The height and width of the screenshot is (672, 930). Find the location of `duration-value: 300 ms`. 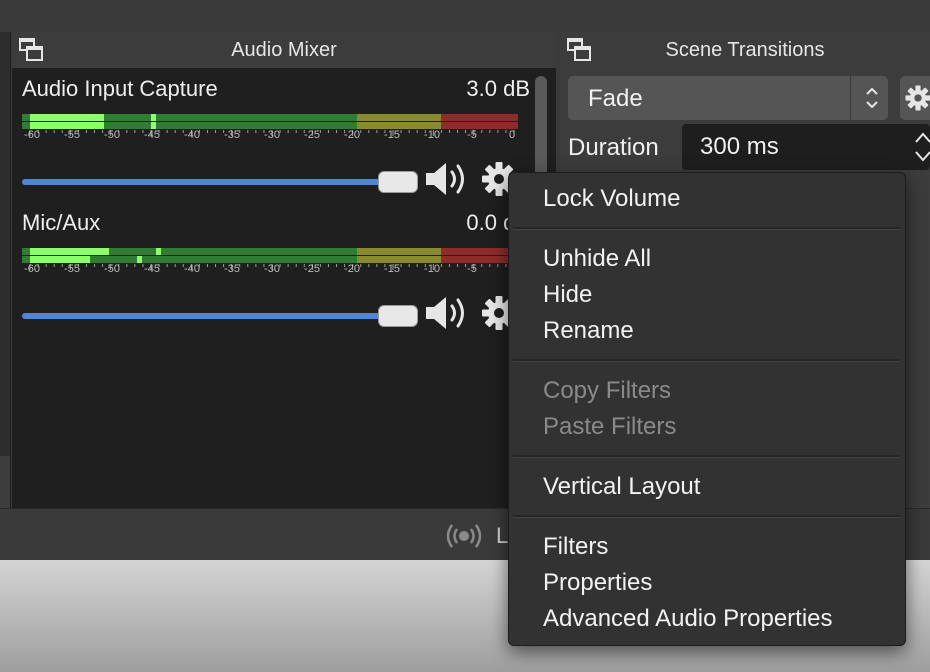

duration-value: 300 ms is located at coordinates (739, 146).